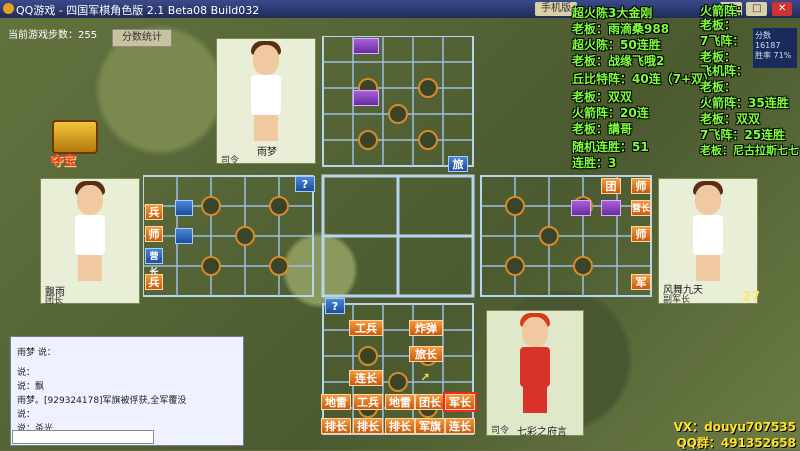 The height and width of the screenshot is (451, 800). What do you see at coordinates (53, 35) in the screenshot?
I see `step-counter: 当前游戏步数：255` at bounding box center [53, 35].